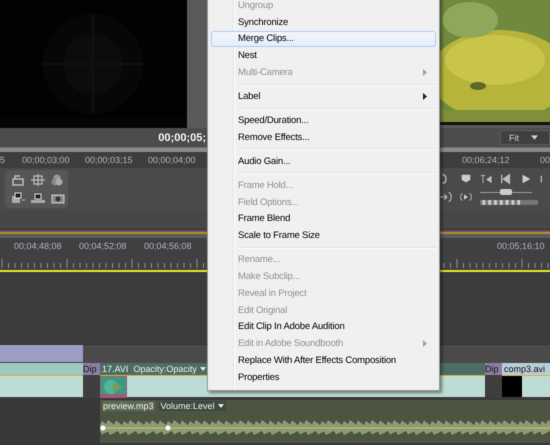 Image resolution: width=550 pixels, height=445 pixels. What do you see at coordinates (58, 198) in the screenshot?
I see `camera-icon` at bounding box center [58, 198].